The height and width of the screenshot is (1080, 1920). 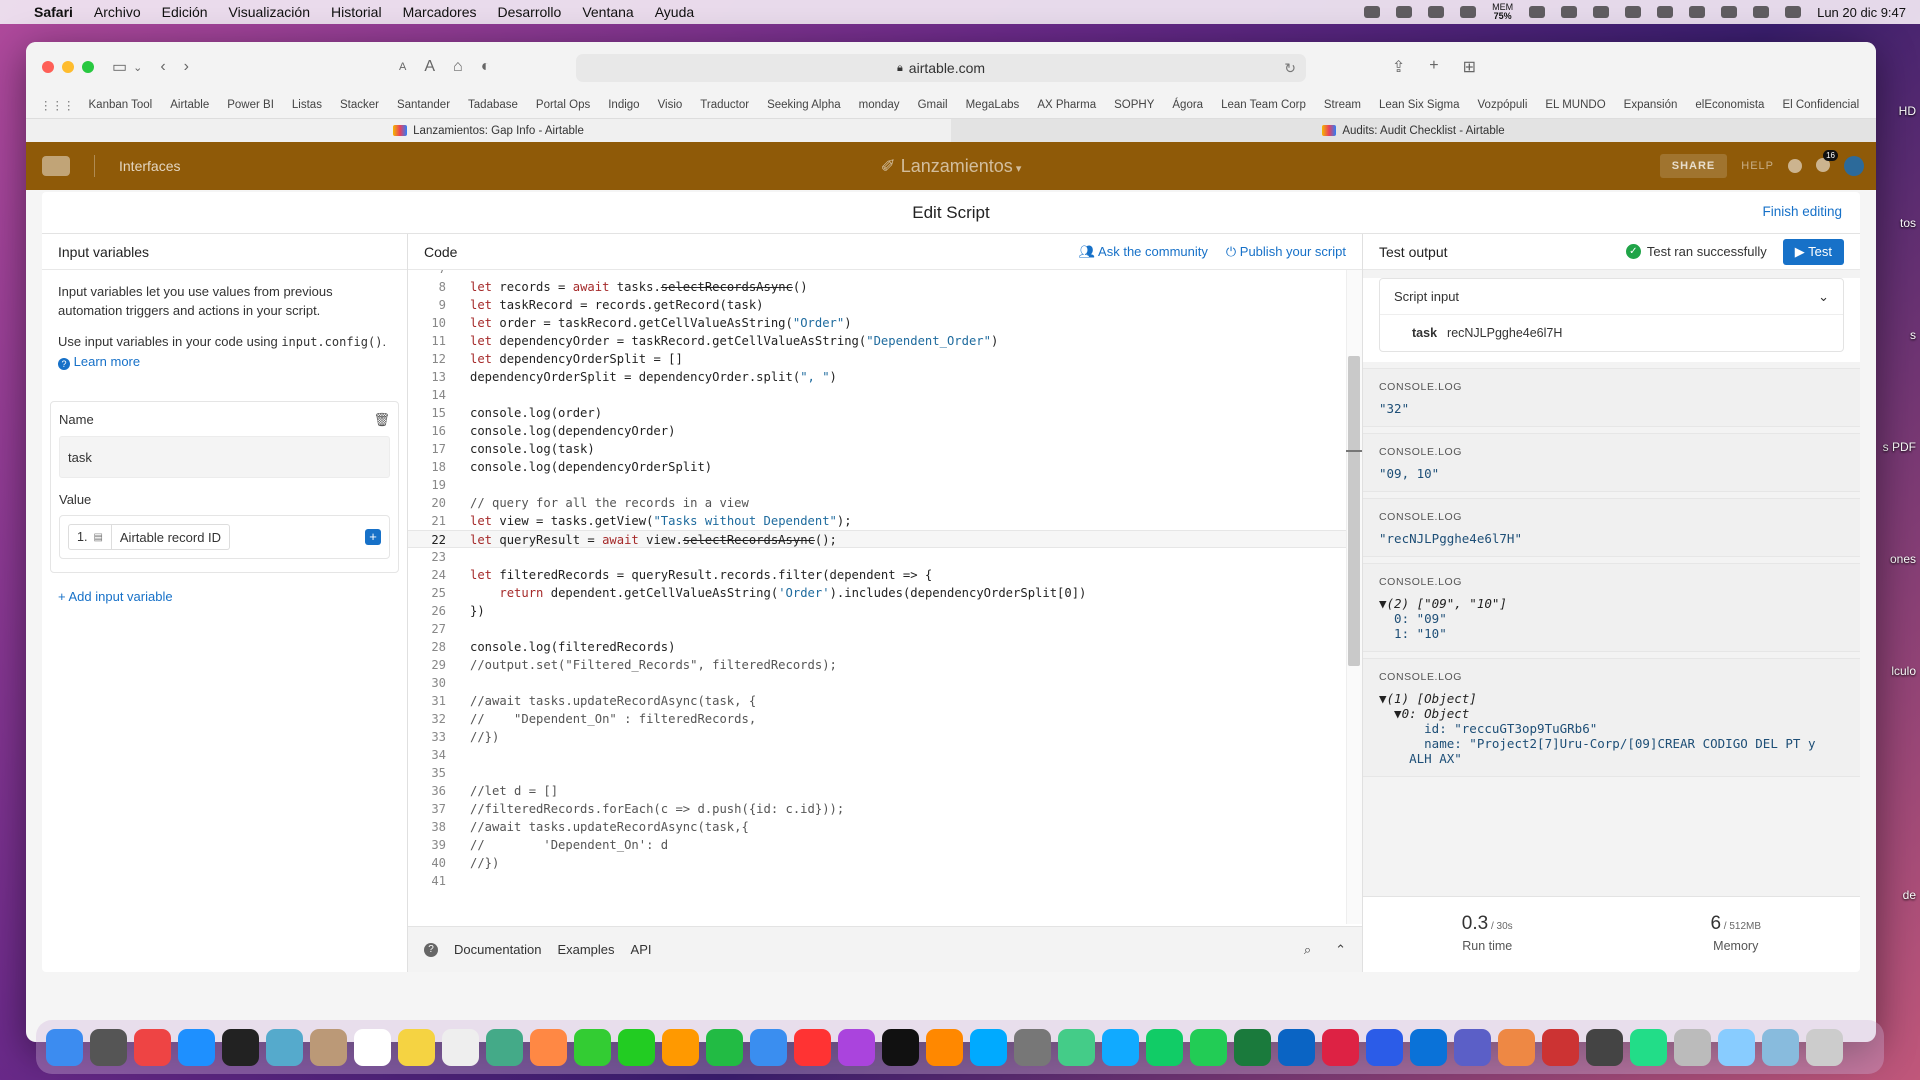 I want to click on quicktime-icon, so click(x=1604, y=1047).